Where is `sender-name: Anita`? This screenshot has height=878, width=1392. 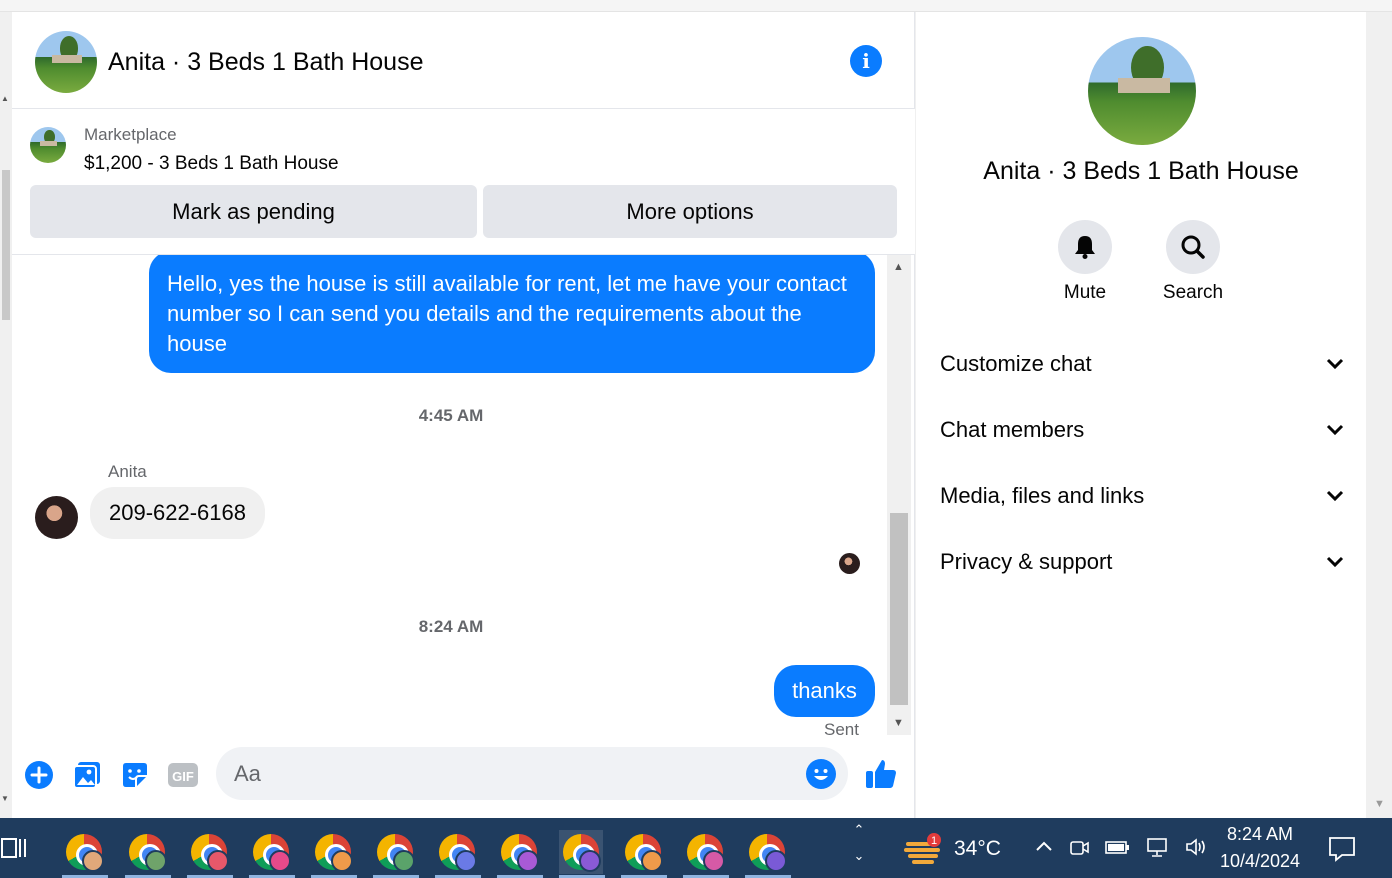
sender-name: Anita is located at coordinates (127, 471).